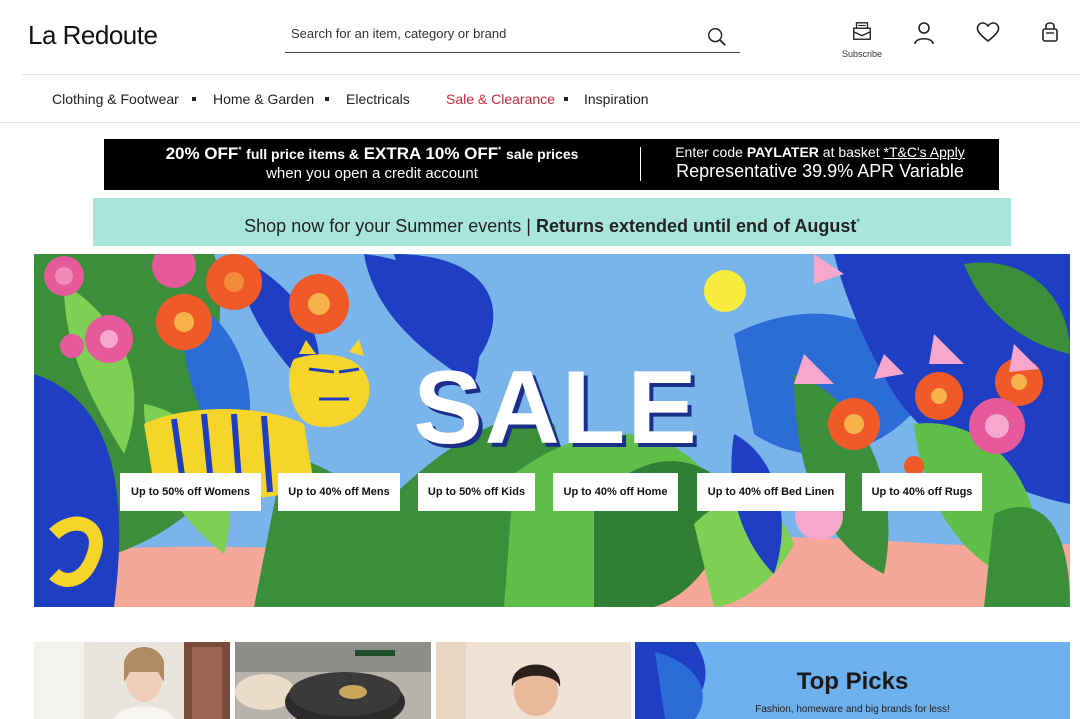 The image size is (1080, 719). I want to click on credit-offer-extra: EXTRA 10% OFF, so click(431, 153).